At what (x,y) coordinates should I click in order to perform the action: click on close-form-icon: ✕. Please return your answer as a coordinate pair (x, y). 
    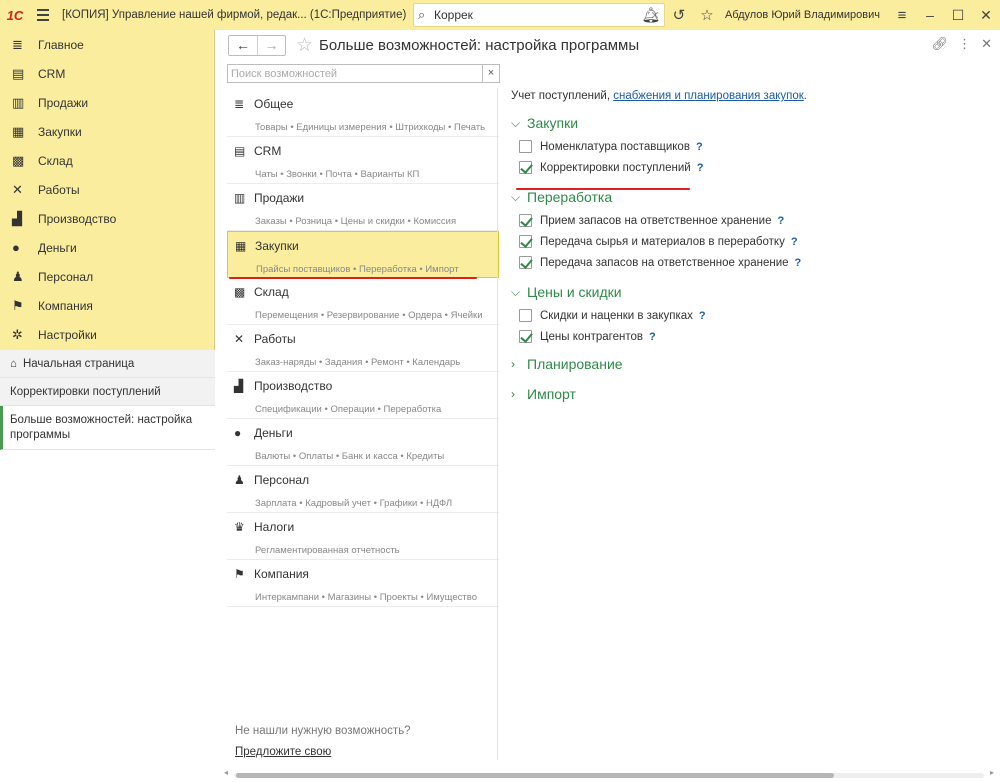
    Looking at the image, I should click on (986, 44).